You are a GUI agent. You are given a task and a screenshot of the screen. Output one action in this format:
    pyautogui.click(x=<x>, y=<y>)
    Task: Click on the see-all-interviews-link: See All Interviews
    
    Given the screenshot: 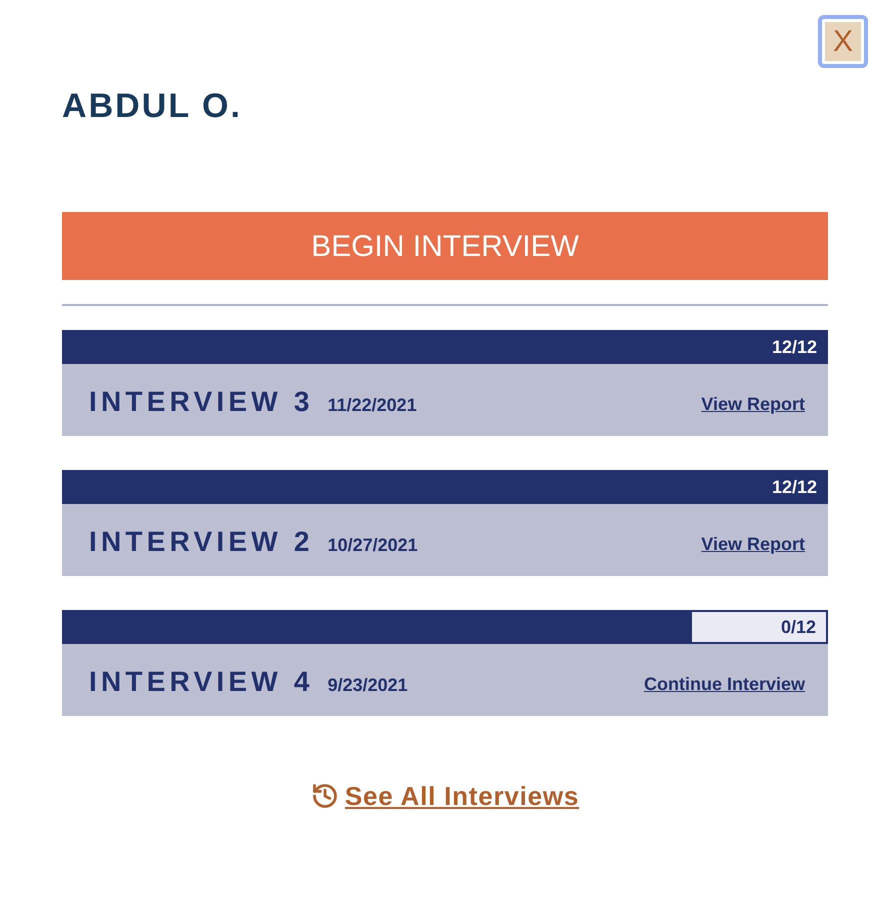 What is the action you would take?
    pyautogui.click(x=462, y=796)
    